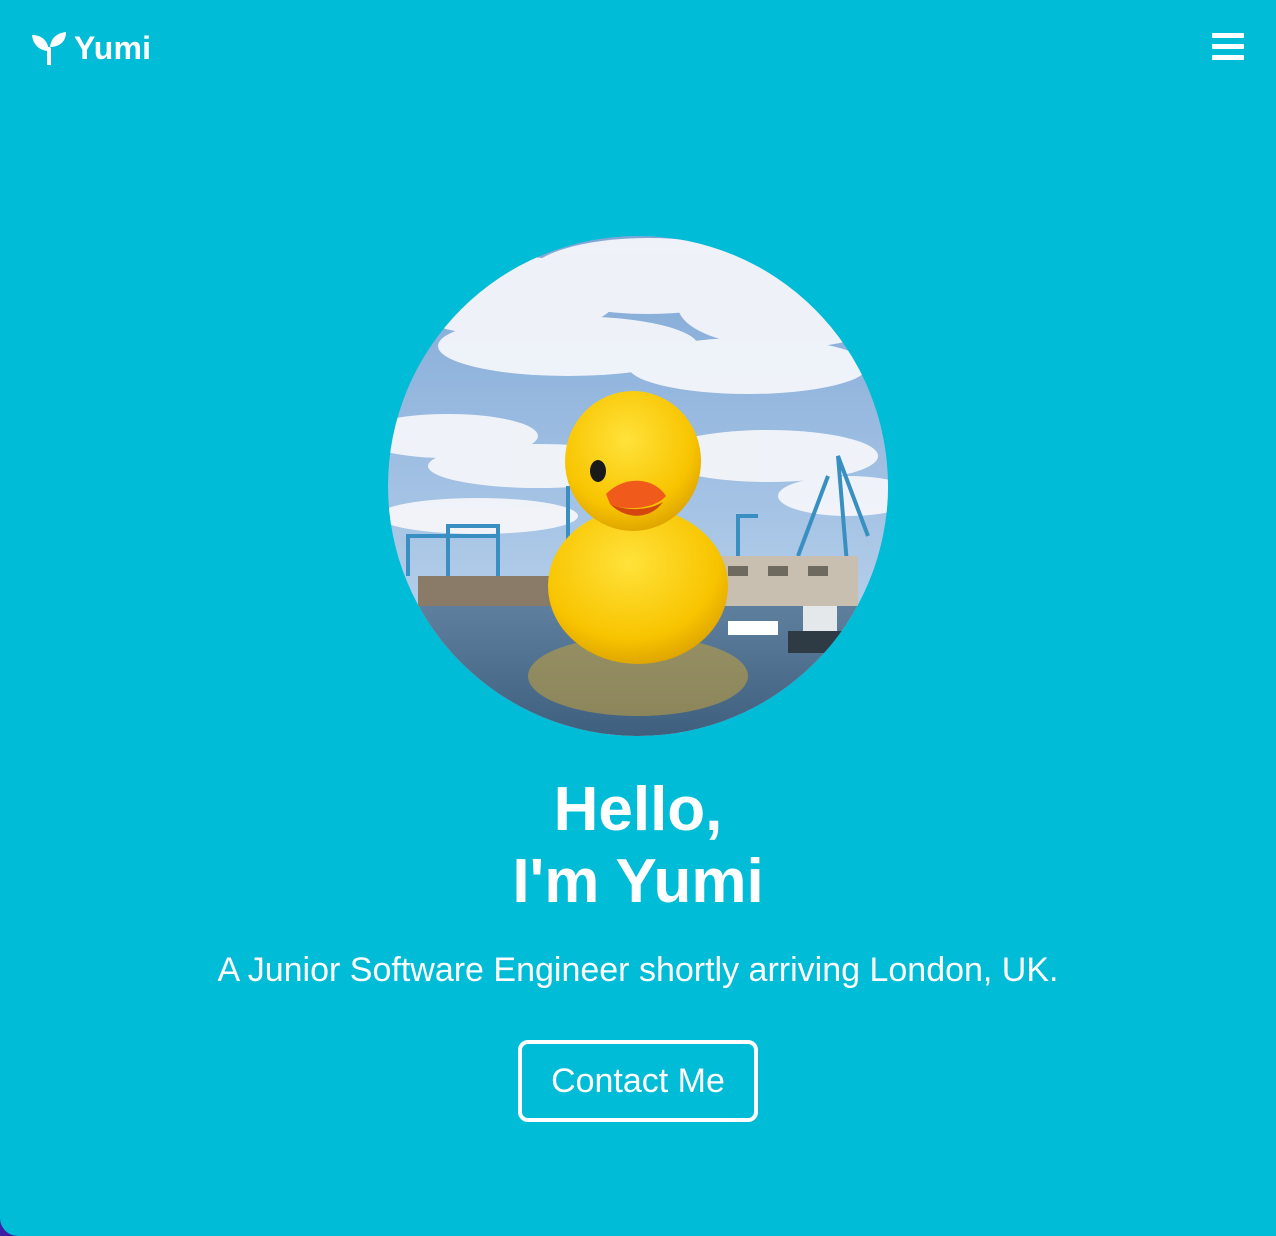 The image size is (1276, 1236). Describe the element at coordinates (638, 846) in the screenshot. I see `hero-headline: Hello, I'm Yumi` at that location.